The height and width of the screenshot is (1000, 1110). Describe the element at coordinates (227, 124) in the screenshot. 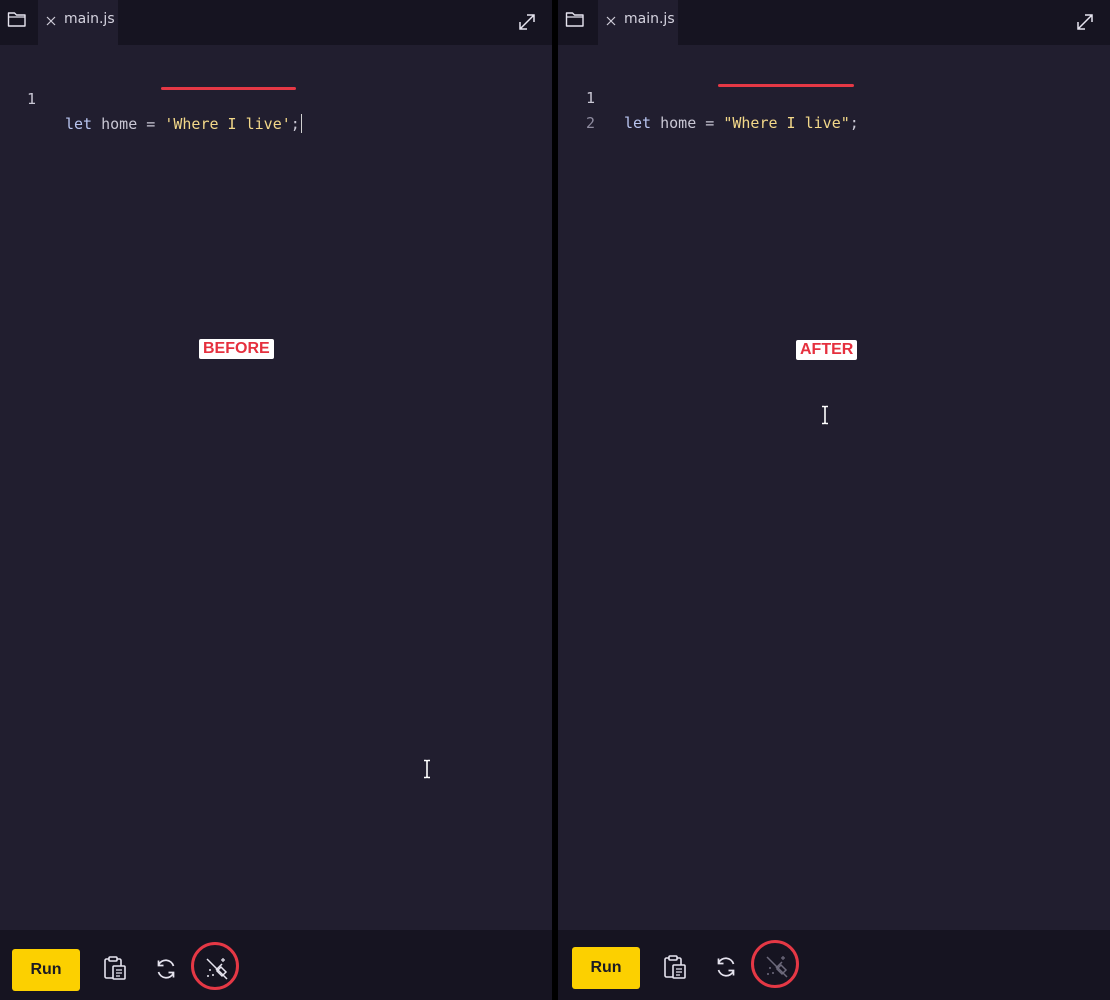

I see `string-token: 'Where I live'` at that location.